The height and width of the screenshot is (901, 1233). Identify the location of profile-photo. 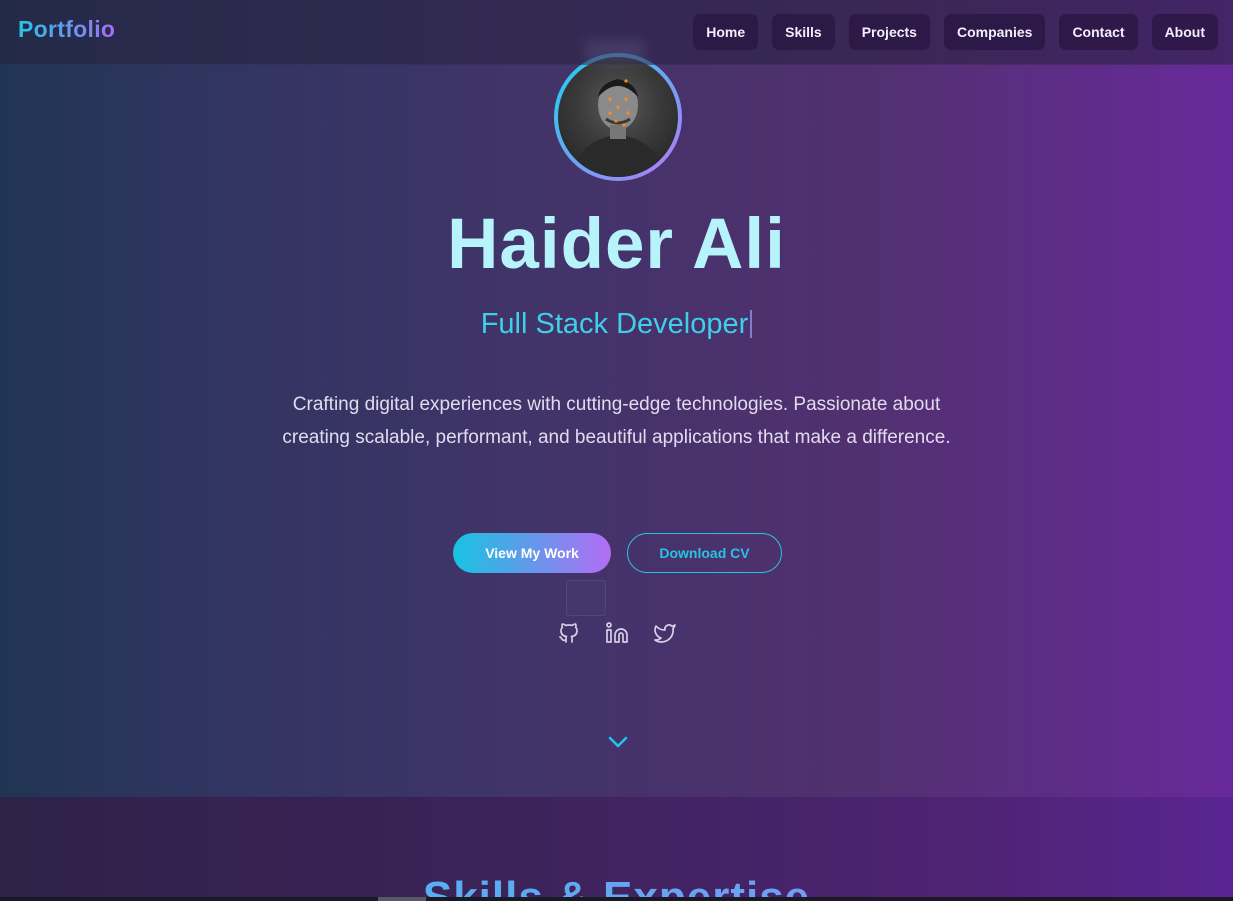
(618, 117).